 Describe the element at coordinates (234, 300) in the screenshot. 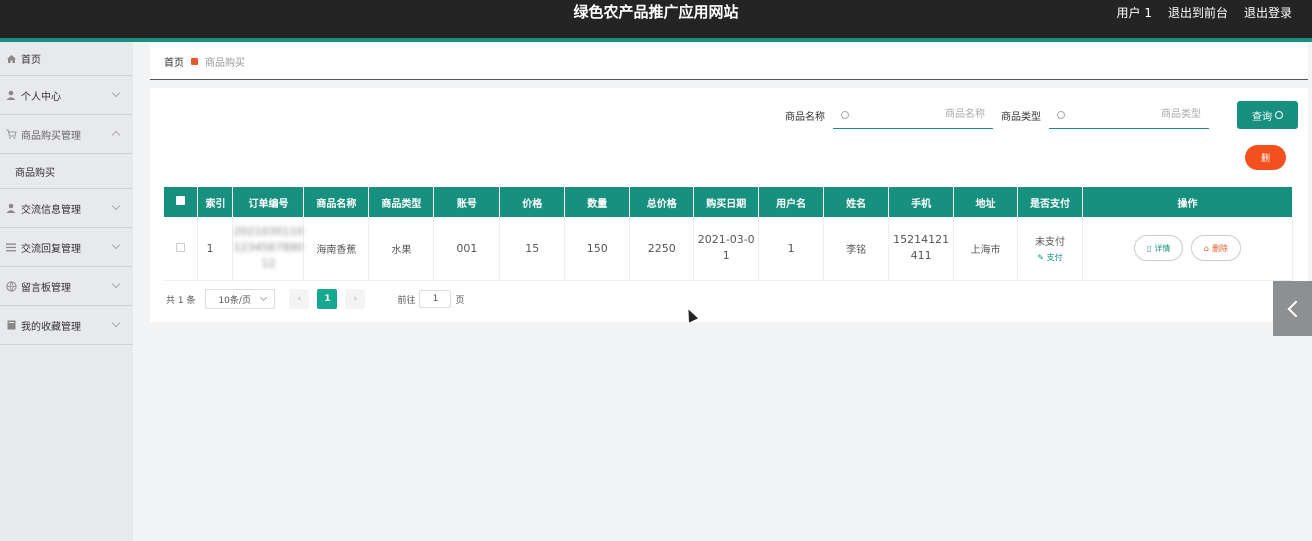

I see `page-size-value: 10条/页` at that location.